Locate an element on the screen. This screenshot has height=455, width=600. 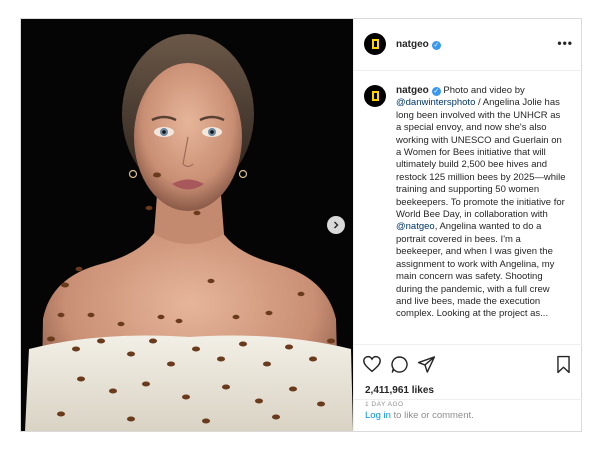
login-link: Log in is located at coordinates (378, 415).